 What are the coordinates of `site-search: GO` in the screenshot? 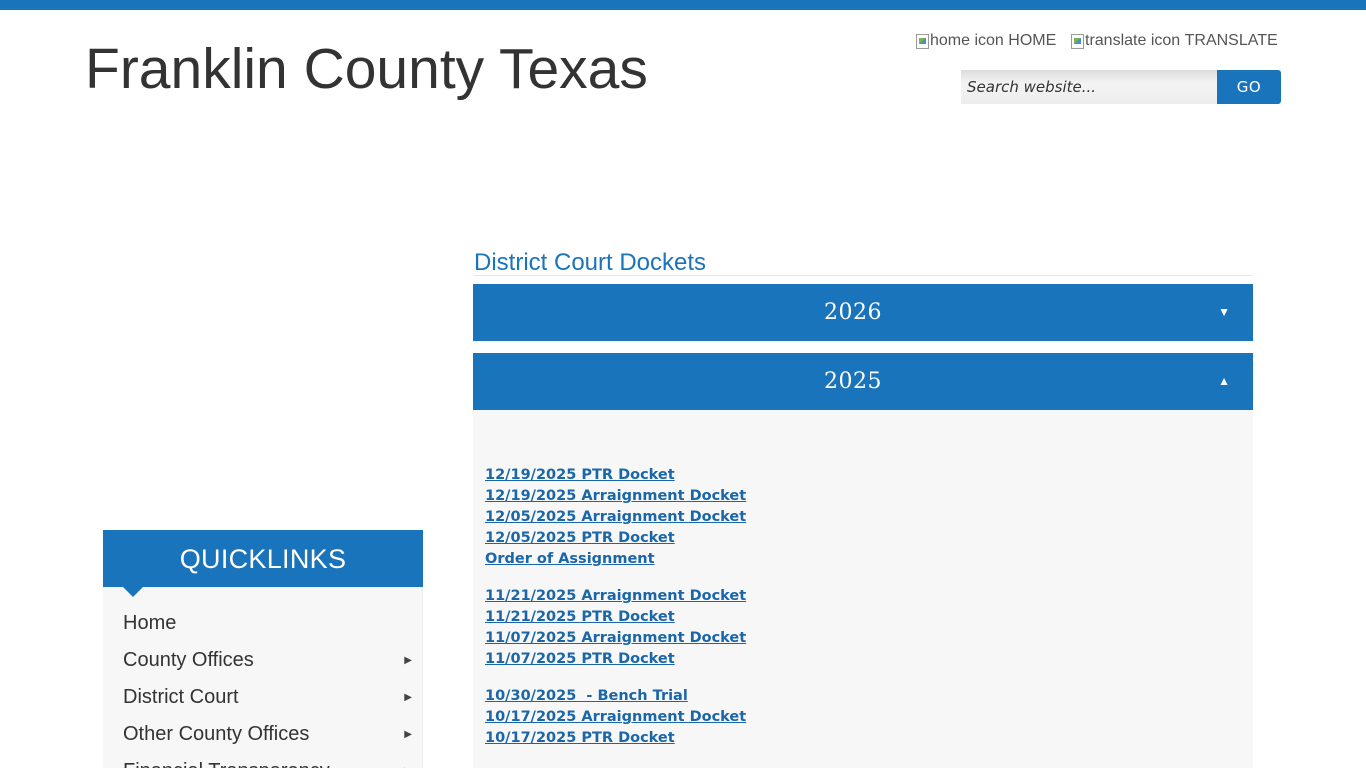 It's located at (1121, 87).